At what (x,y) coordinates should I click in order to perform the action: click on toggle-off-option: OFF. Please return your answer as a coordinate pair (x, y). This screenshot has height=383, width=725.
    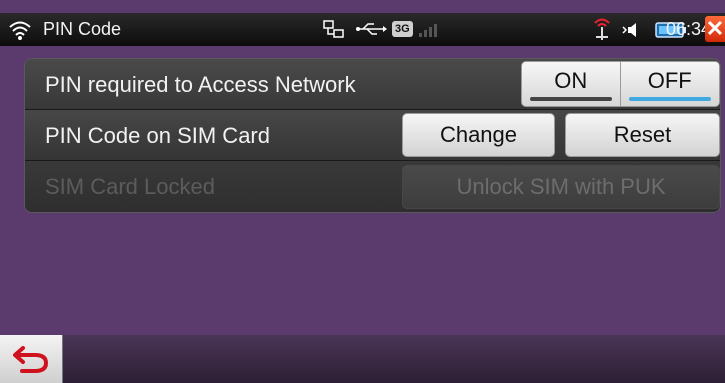
    Looking at the image, I should click on (669, 84).